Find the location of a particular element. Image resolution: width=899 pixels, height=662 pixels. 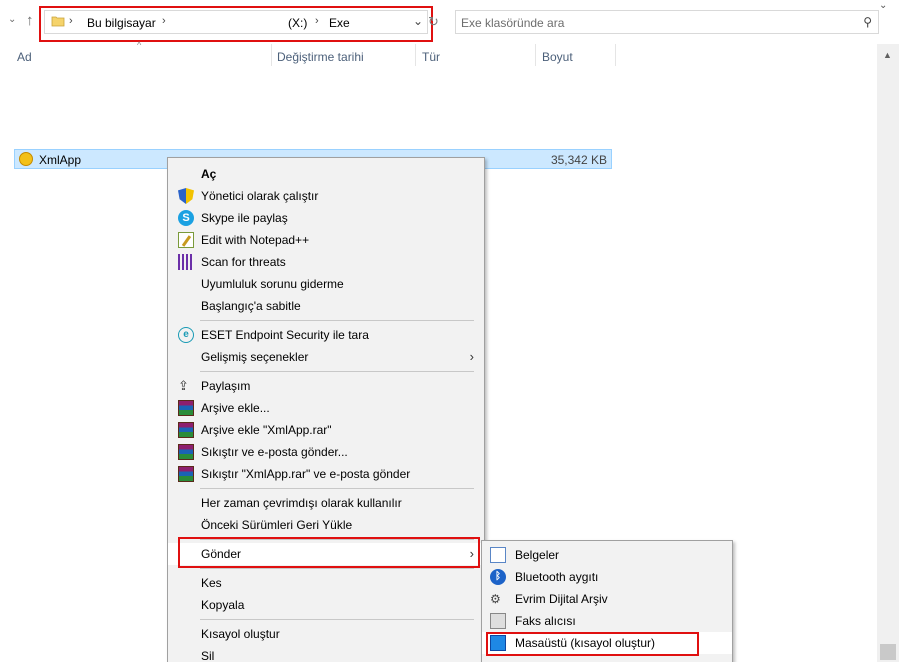

submenu-item-bluetooth: ᛒ Bluetooth aygıtı is located at coordinates (607, 577).